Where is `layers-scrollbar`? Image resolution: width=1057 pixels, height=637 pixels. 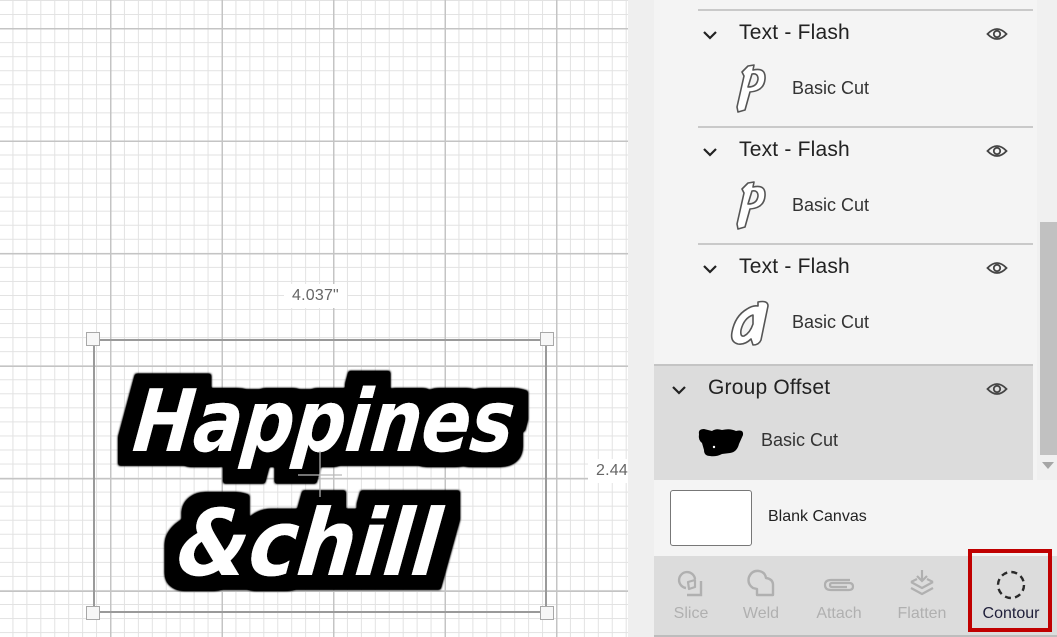 layers-scrollbar is located at coordinates (1047, 240).